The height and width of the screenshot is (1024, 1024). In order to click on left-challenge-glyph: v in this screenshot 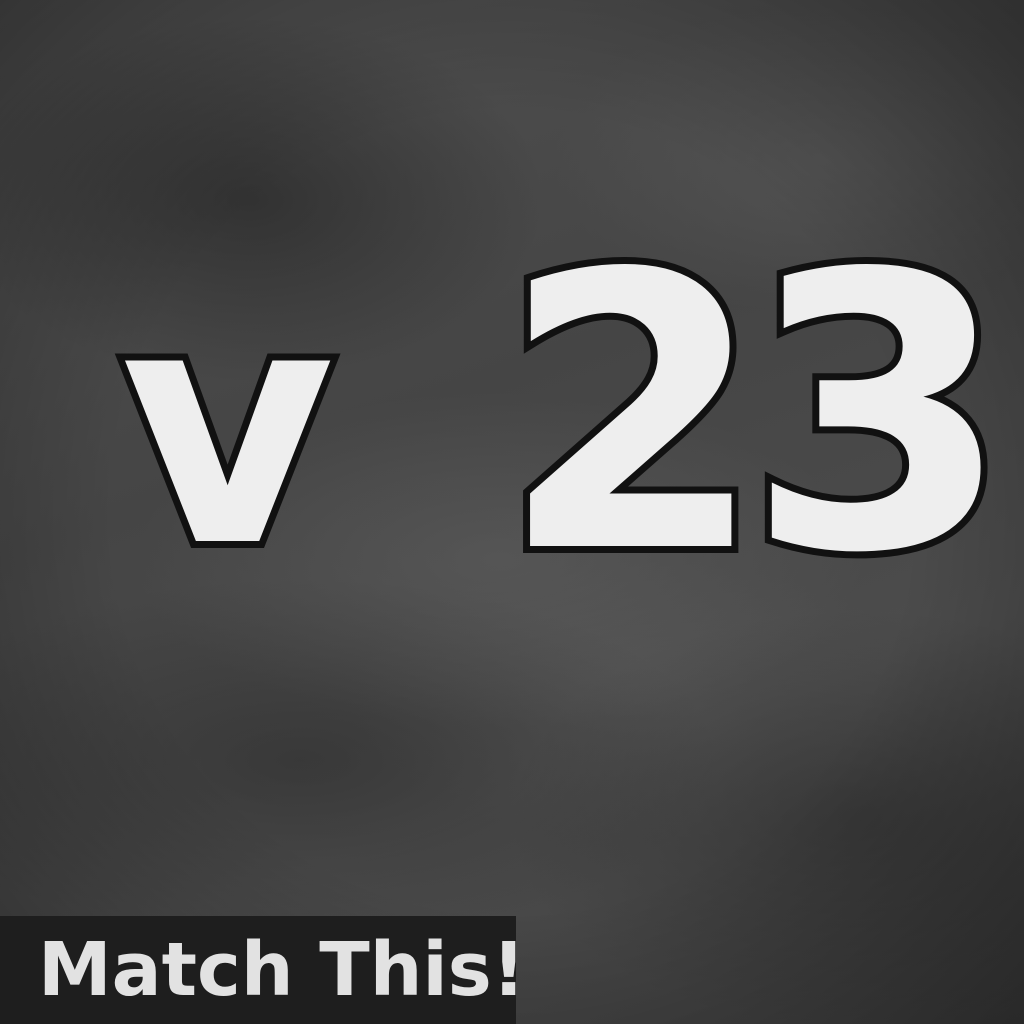, I will do `click(227, 427)`.